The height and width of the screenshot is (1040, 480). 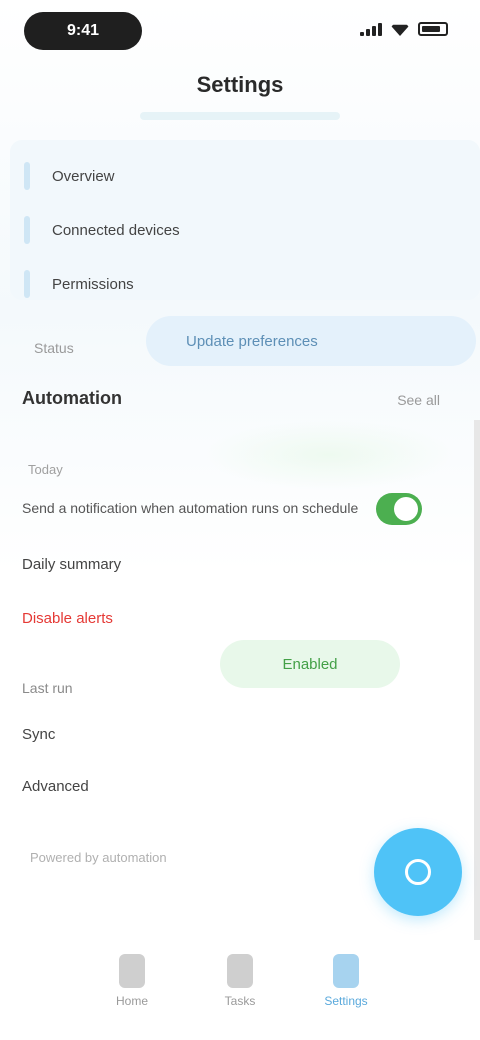 I want to click on info-row-permissions: Permissions, so click(x=79, y=284).